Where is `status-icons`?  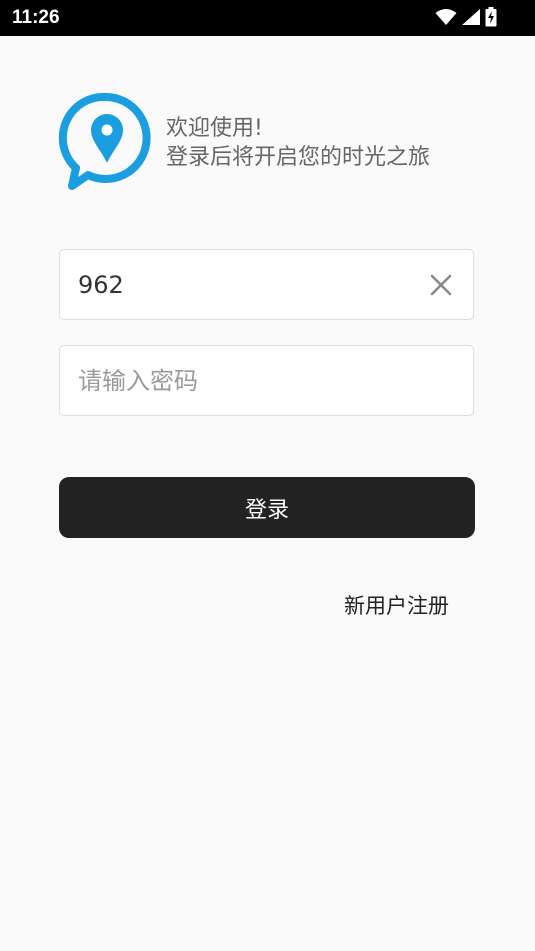
status-icons is located at coordinates (466, 17).